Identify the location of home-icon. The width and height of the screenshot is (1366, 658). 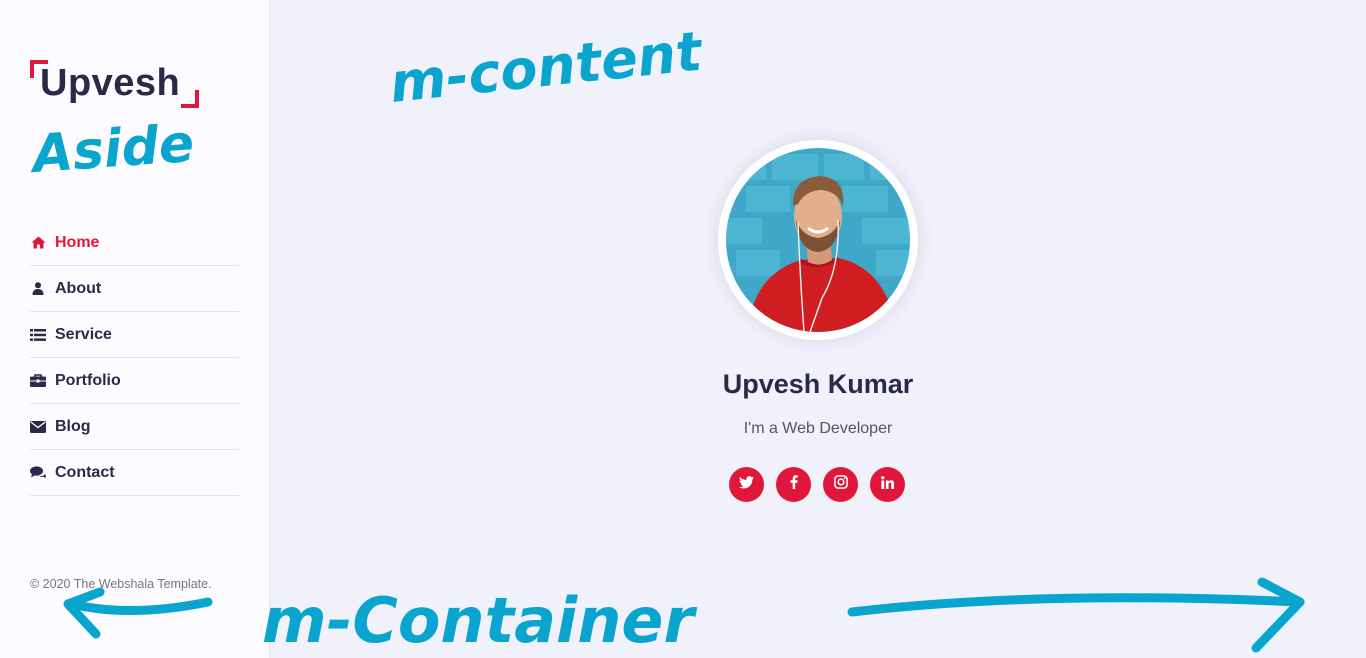
(38, 243).